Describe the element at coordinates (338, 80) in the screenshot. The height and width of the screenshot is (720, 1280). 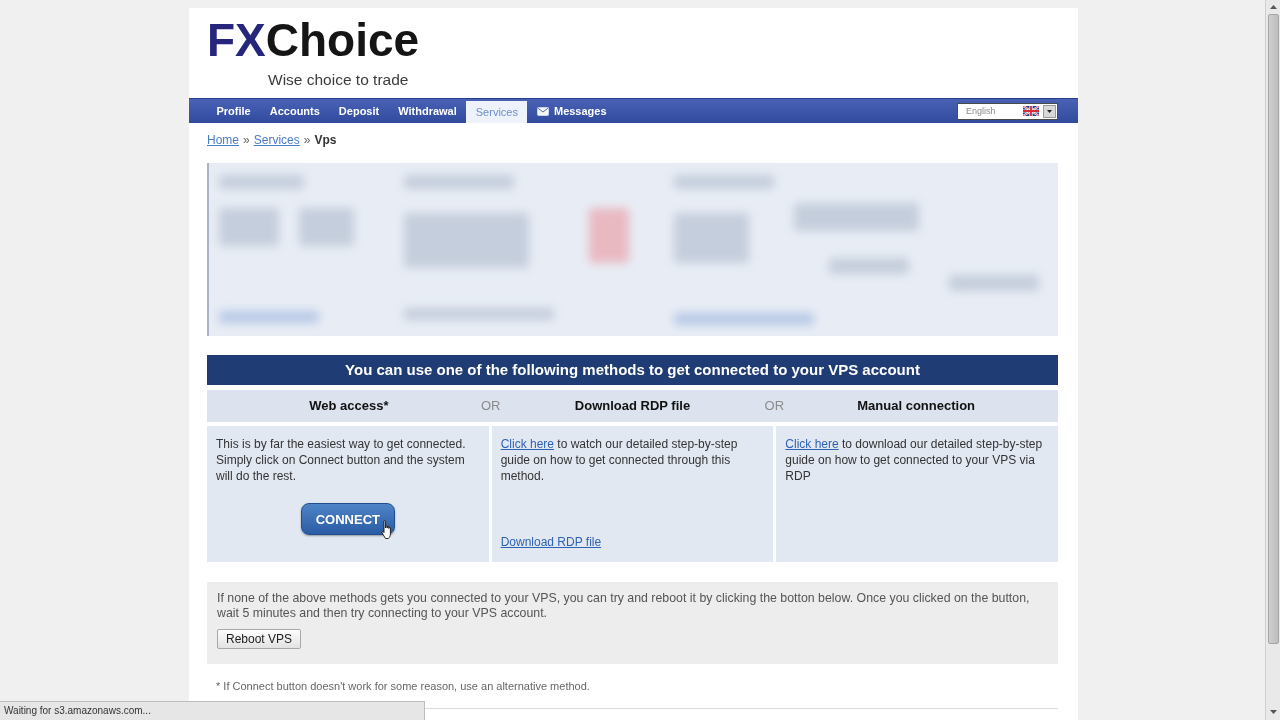
I see `logo-tagline: Wise choice to trade` at that location.